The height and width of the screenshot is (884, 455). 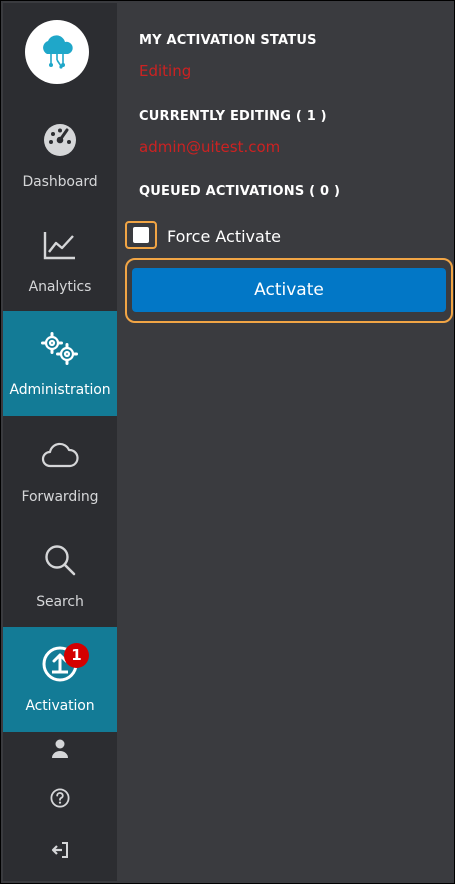 I want to click on user-profile-button, so click(x=60, y=749).